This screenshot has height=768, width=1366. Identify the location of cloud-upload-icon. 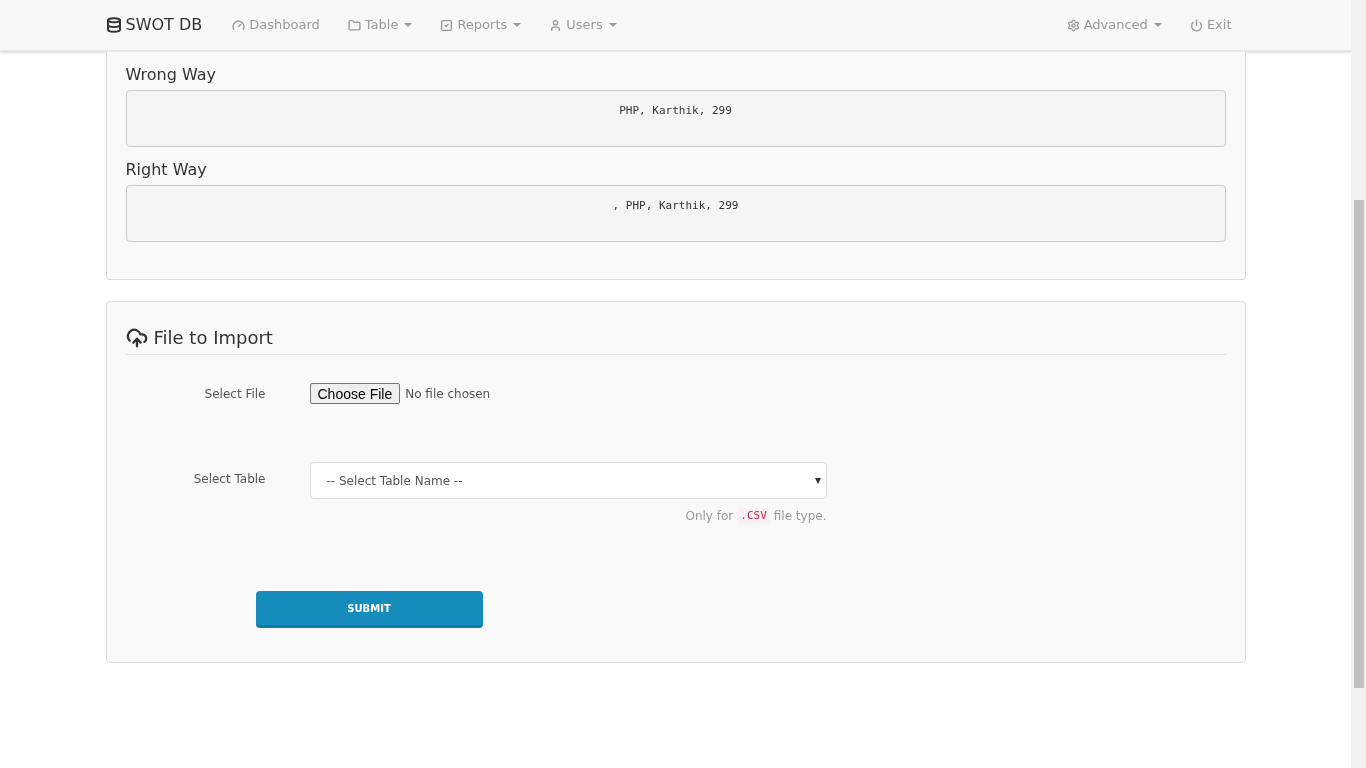
(136, 337).